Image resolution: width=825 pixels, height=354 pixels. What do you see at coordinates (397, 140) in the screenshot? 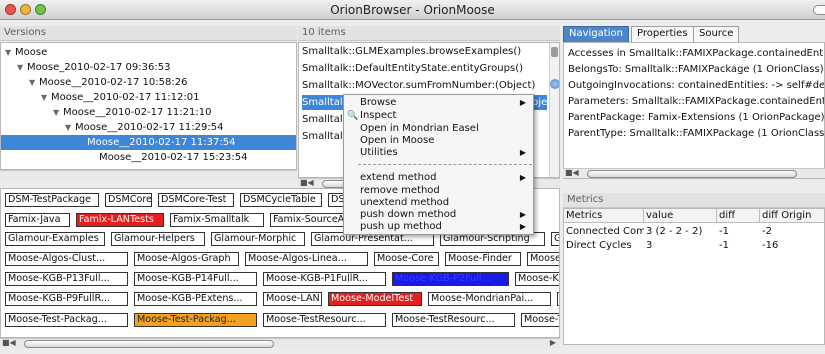
I see `menu-item-label: Open in Moose` at bounding box center [397, 140].